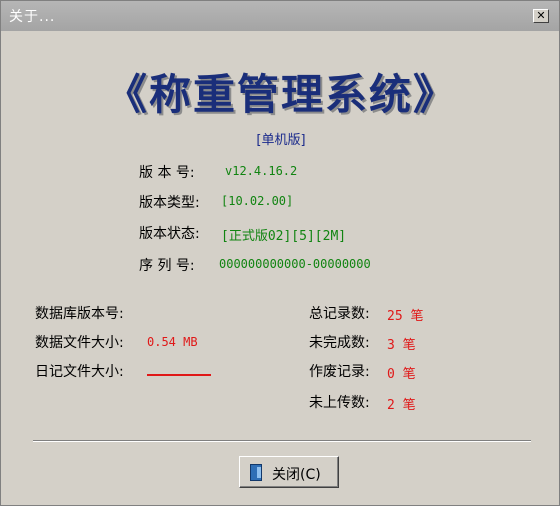 The width and height of the screenshot is (560, 506). I want to click on version-status-value: [正式版02][5][2M], so click(284, 236).